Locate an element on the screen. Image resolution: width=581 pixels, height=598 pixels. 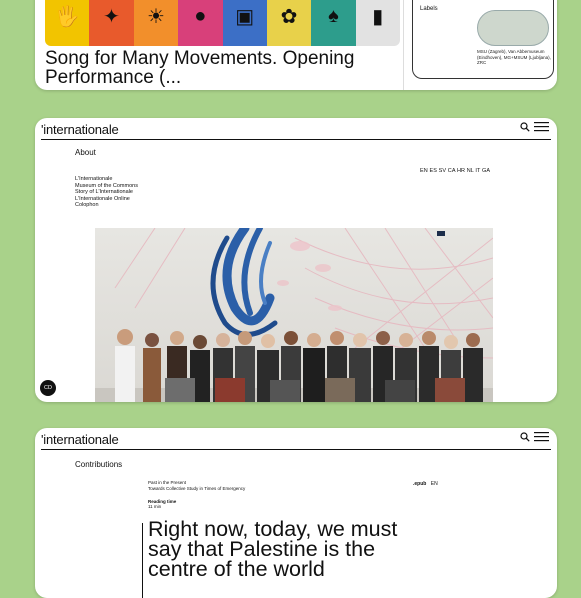
page-title: Contributions is located at coordinates (99, 464).